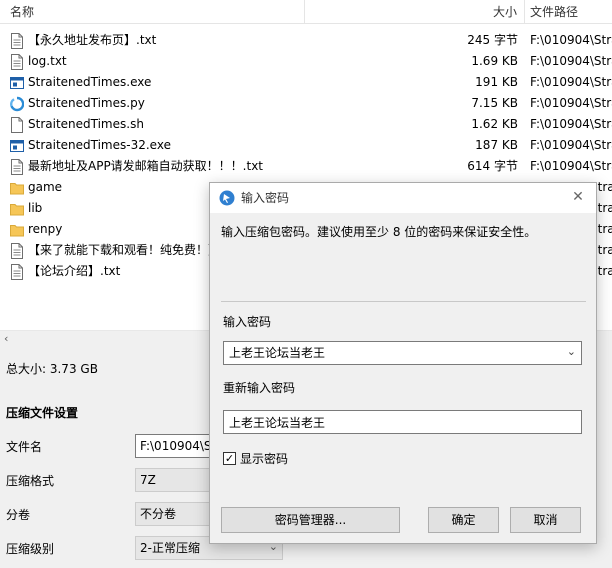 The height and width of the screenshot is (568, 612). I want to click on file-row: StraitenedTimes.sh 1.62 KB F:\010904\Stra, so click(306, 124).